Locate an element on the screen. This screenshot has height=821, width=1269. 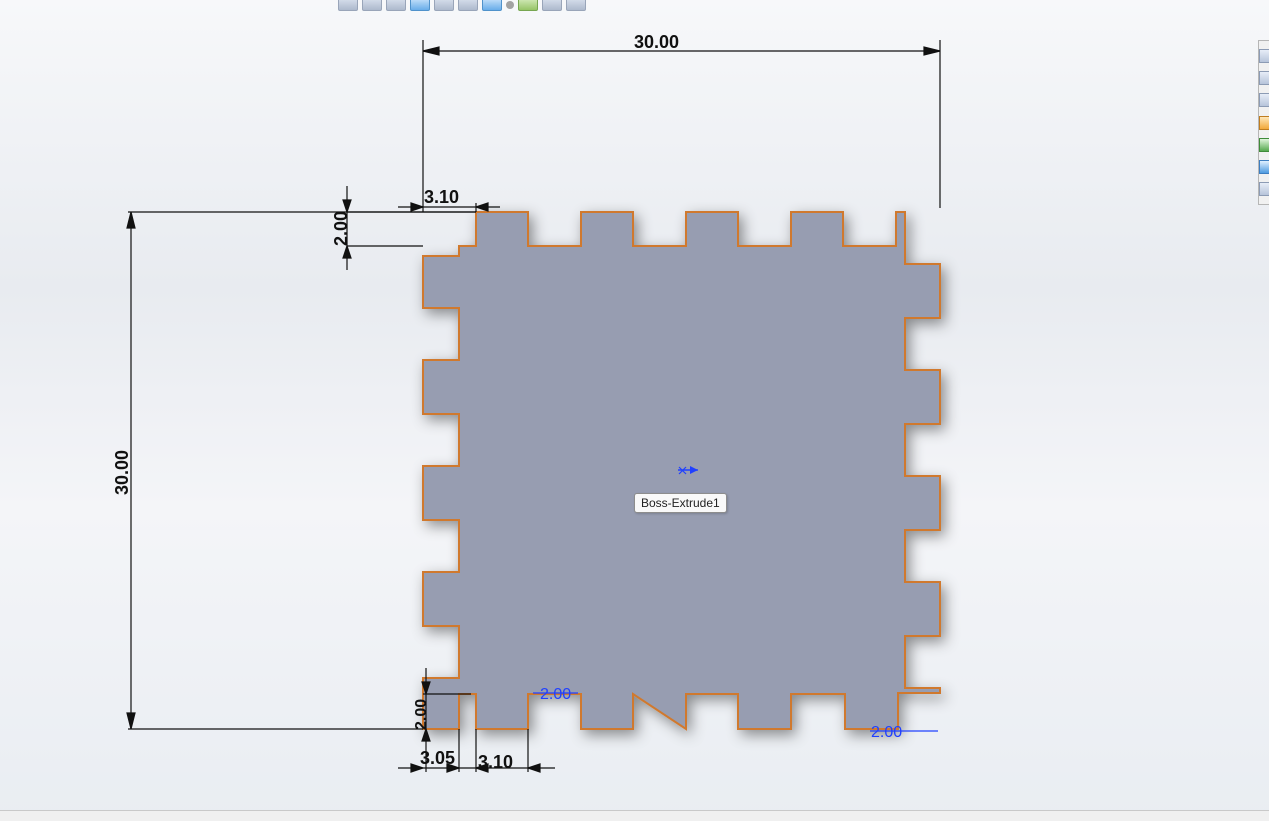
overall-height-dimension-text: 30.00 is located at coordinates (122, 472).